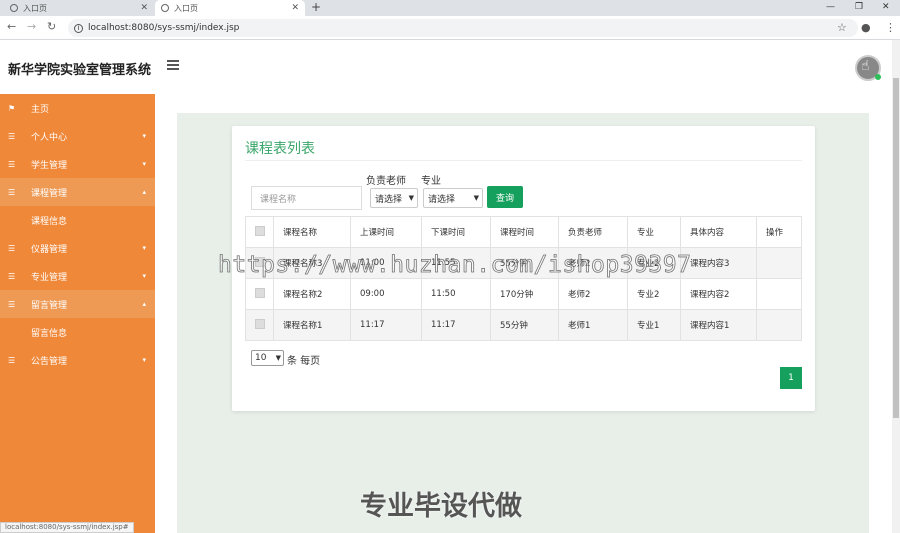 The width and height of the screenshot is (900, 533). I want to click on page-title: 课程表列表, so click(280, 149).